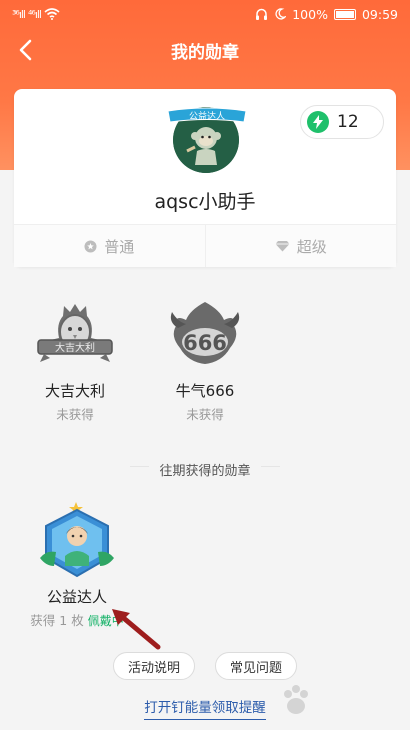  I want to click on chicken-badge-icon: 大吉大利, so click(75, 333).